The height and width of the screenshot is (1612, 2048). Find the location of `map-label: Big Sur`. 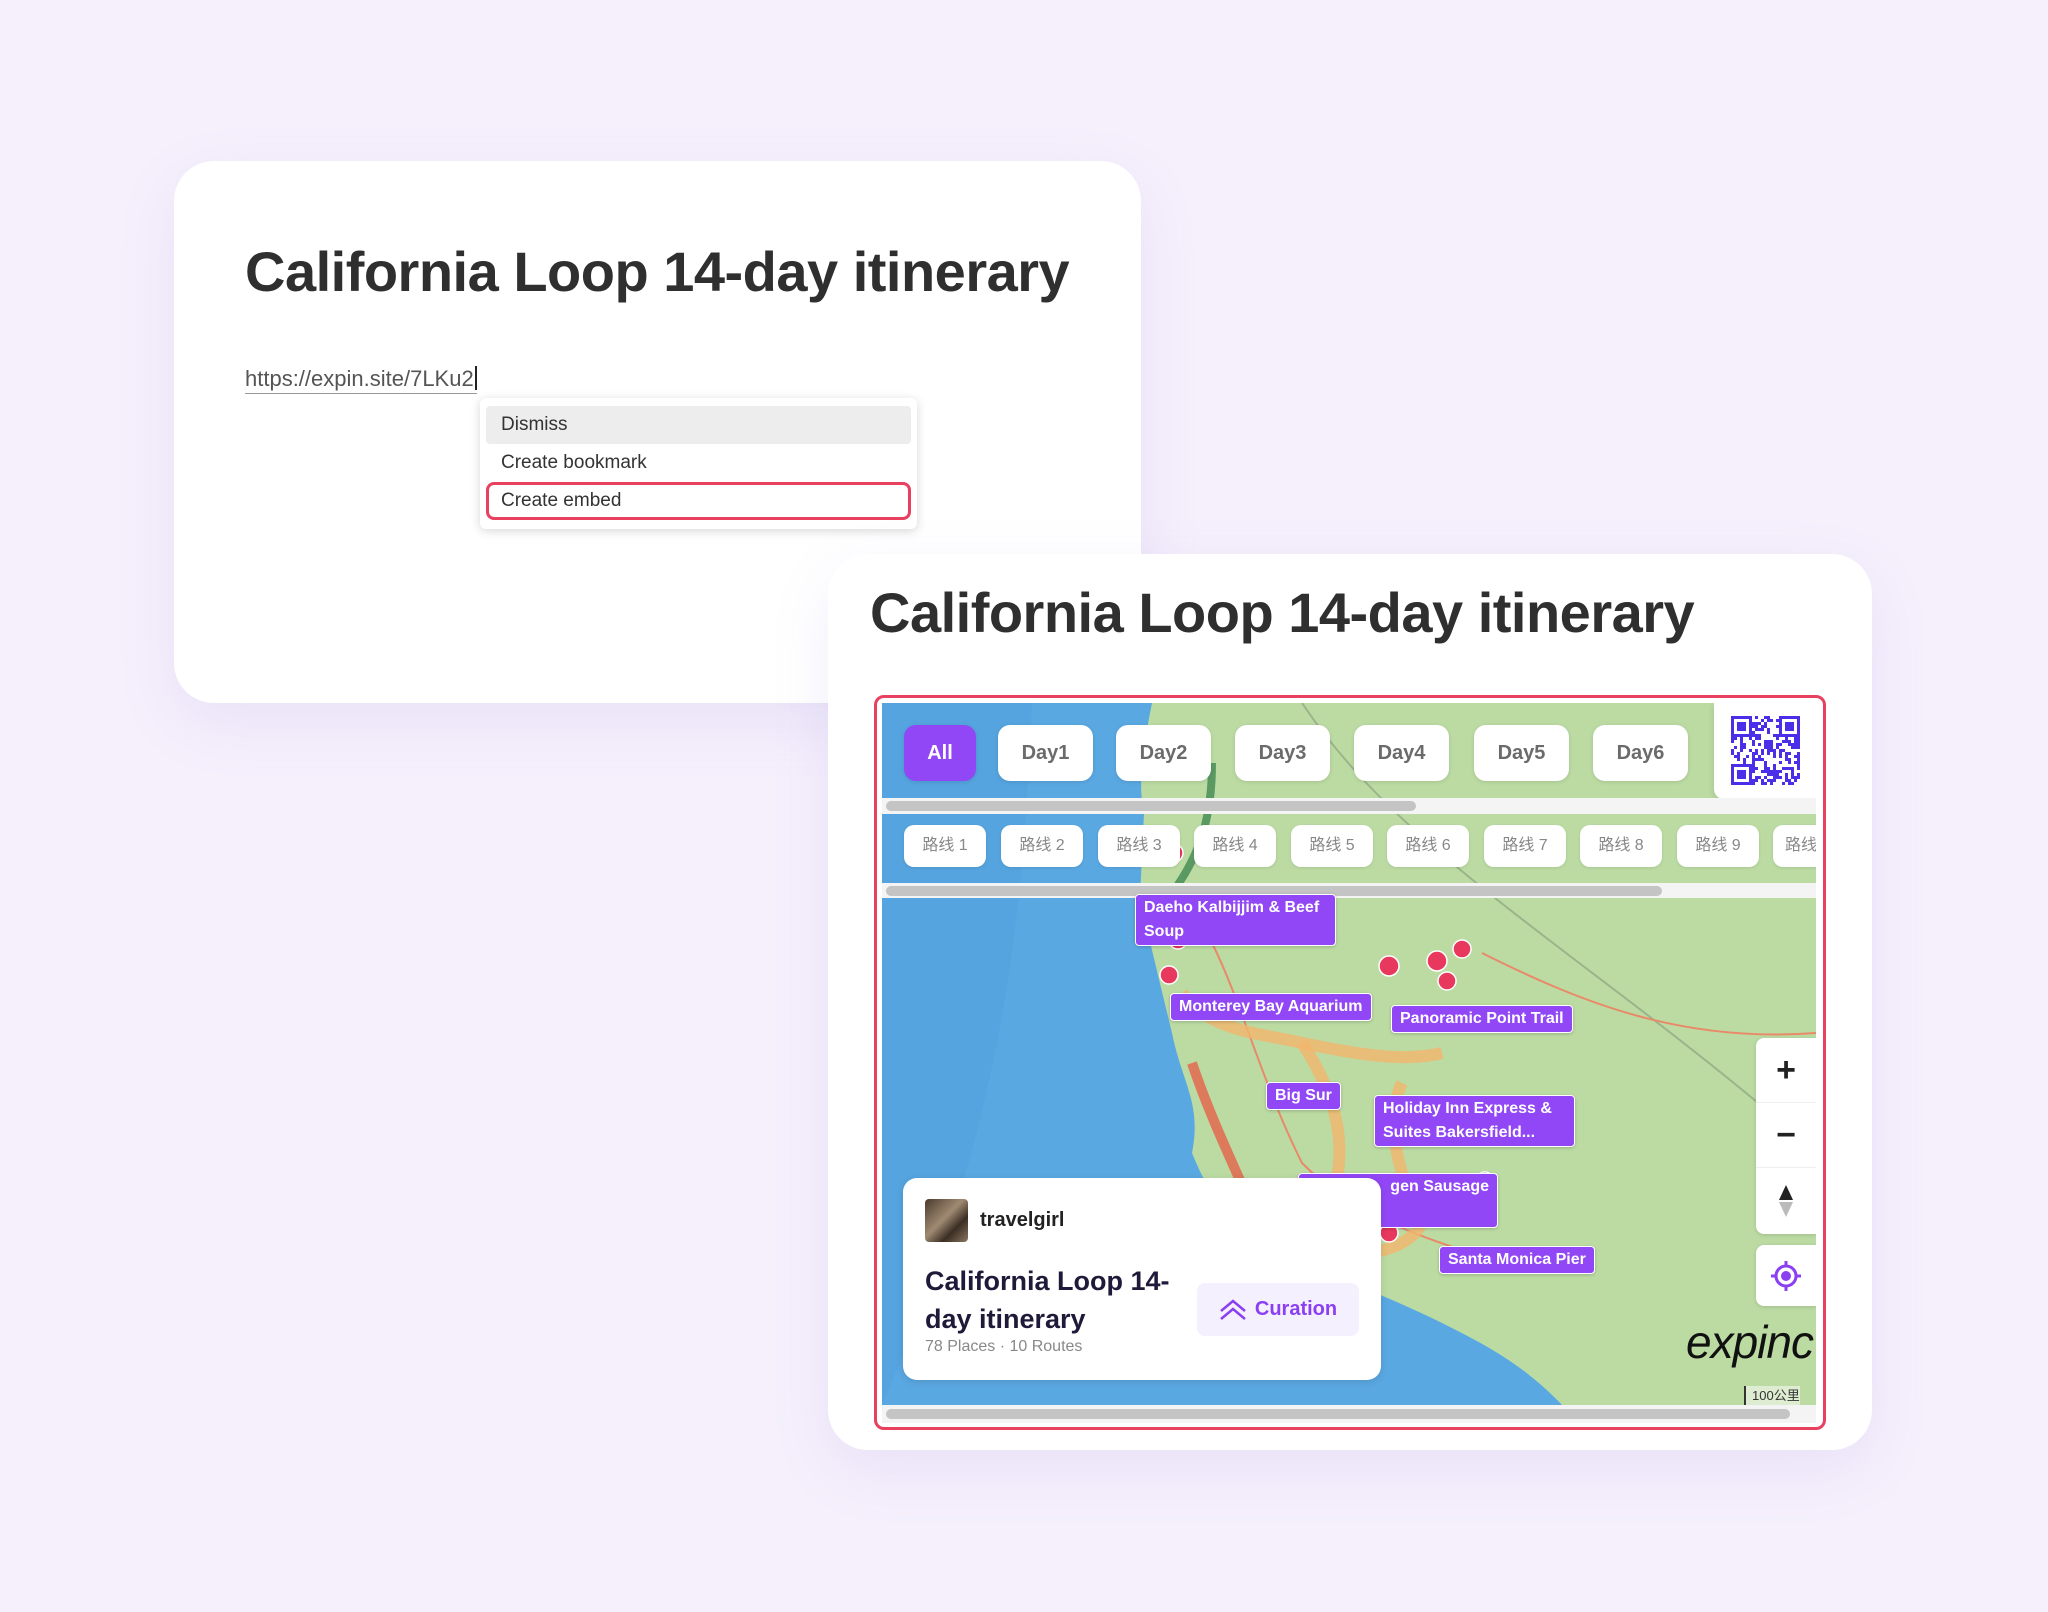

map-label: Big Sur is located at coordinates (1303, 1096).